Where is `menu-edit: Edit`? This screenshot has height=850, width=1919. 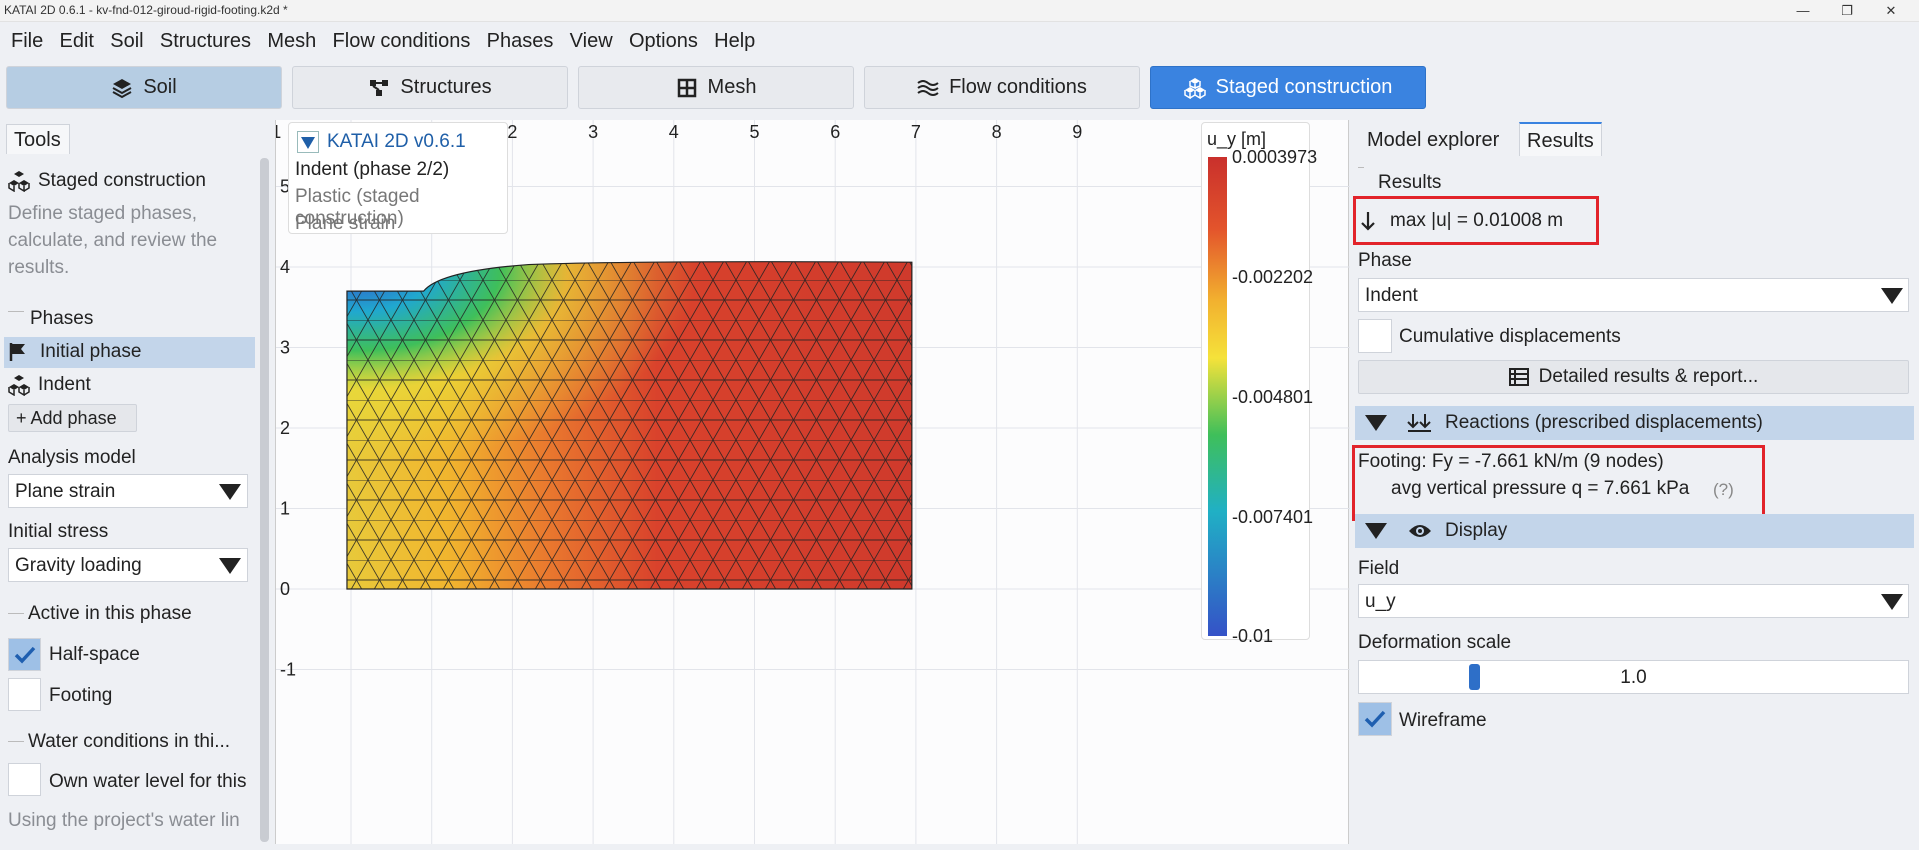 menu-edit: Edit is located at coordinates (77, 41).